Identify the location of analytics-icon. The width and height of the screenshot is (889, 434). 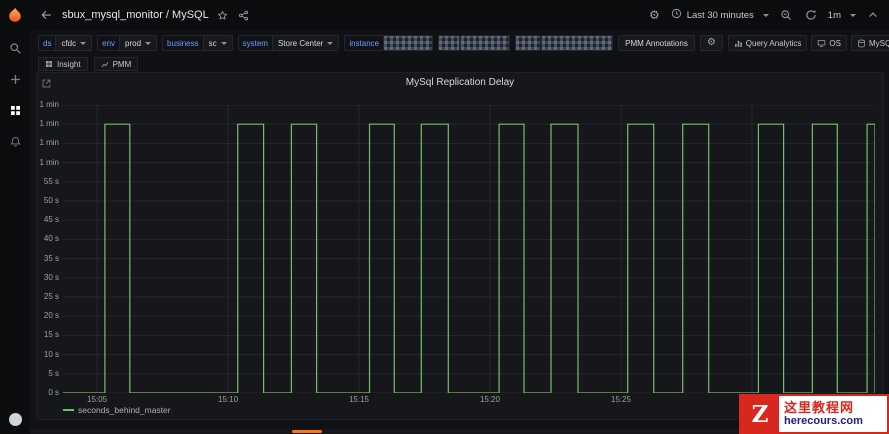
(738, 43).